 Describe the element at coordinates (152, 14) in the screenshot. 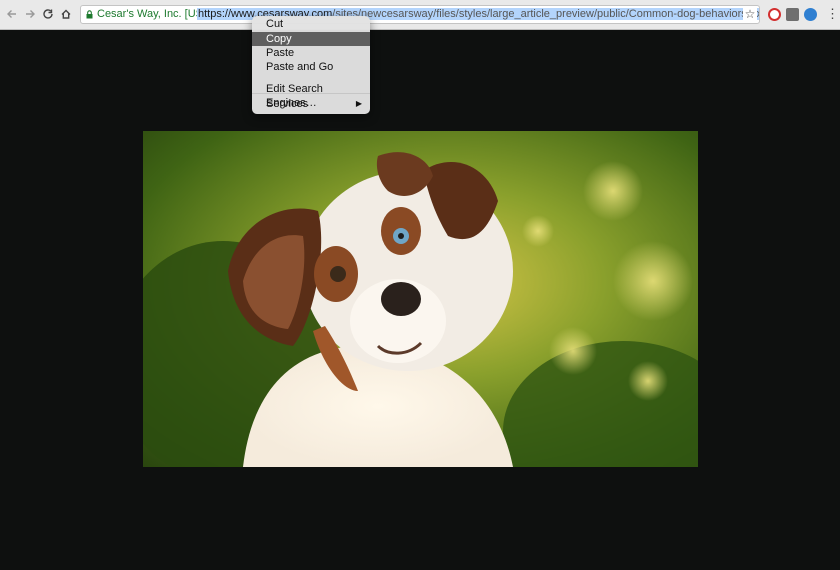

I see `security-label: Cesar's Way, Inc. [US]` at that location.